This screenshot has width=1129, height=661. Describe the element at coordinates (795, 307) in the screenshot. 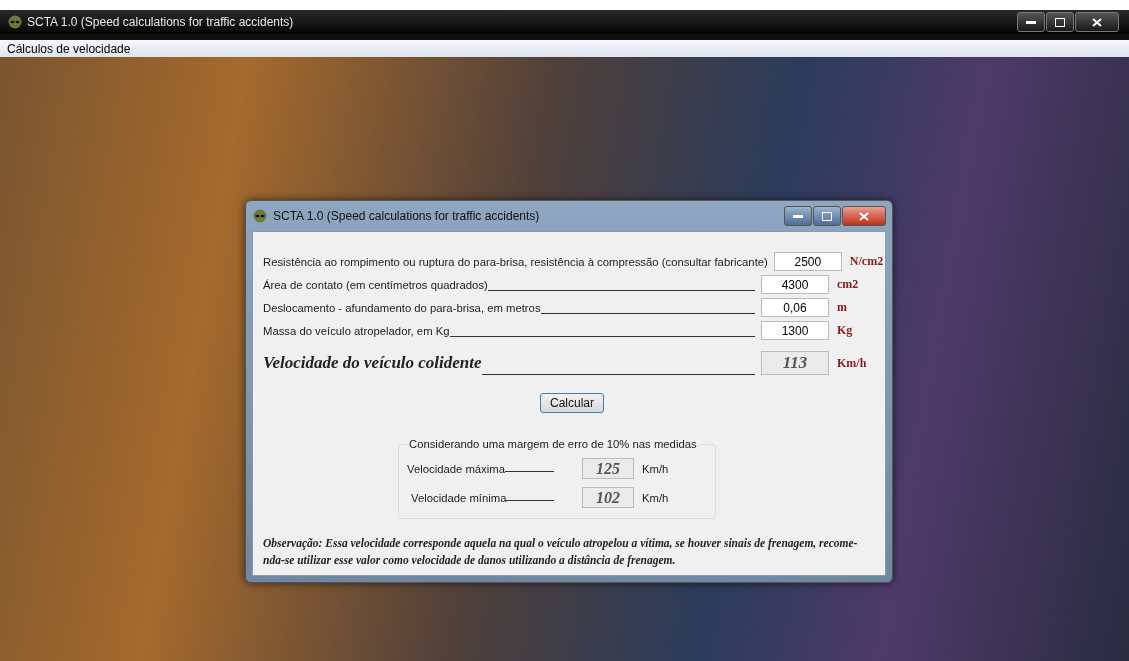

I see `input-field: 0,06` at that location.